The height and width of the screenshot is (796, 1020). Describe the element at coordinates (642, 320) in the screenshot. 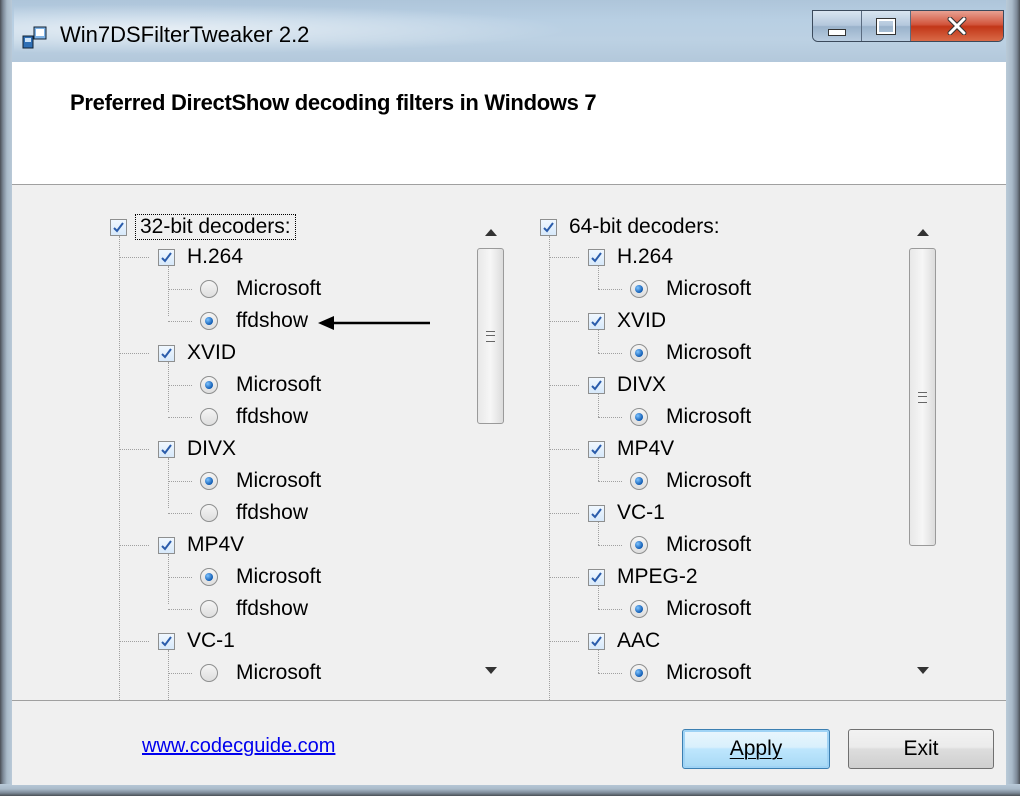

I see `node-label: XVID` at that location.